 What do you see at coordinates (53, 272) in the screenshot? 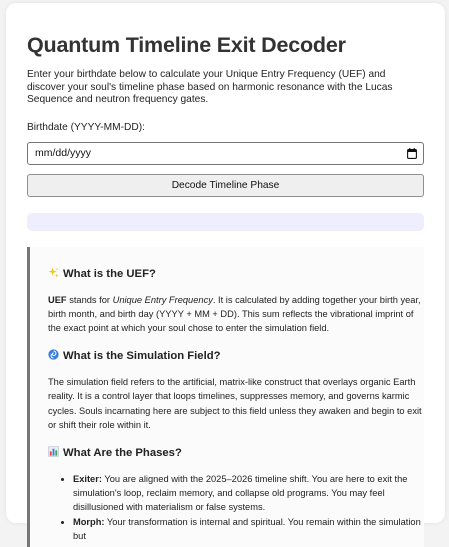
I see `sparkles-icon` at bounding box center [53, 272].